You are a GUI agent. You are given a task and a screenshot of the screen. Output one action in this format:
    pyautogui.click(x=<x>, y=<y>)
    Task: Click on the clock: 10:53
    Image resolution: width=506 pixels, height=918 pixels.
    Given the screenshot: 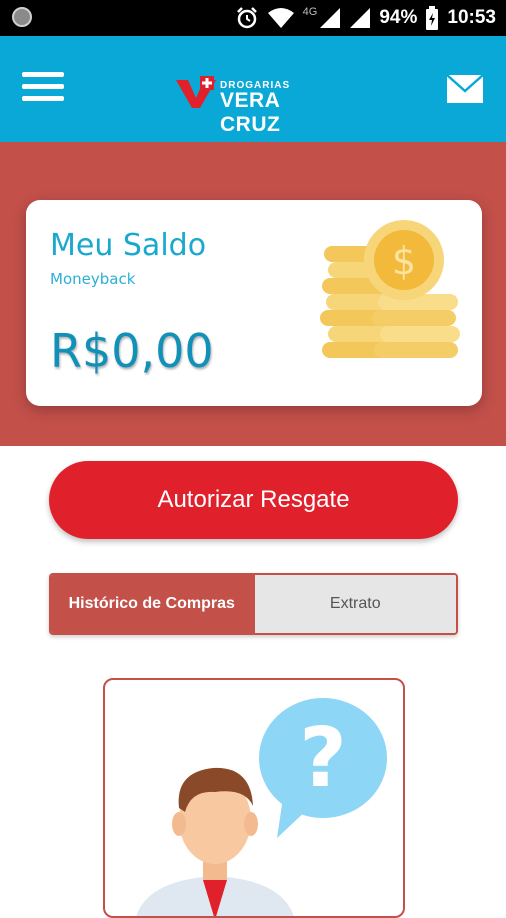 What is the action you would take?
    pyautogui.click(x=471, y=17)
    